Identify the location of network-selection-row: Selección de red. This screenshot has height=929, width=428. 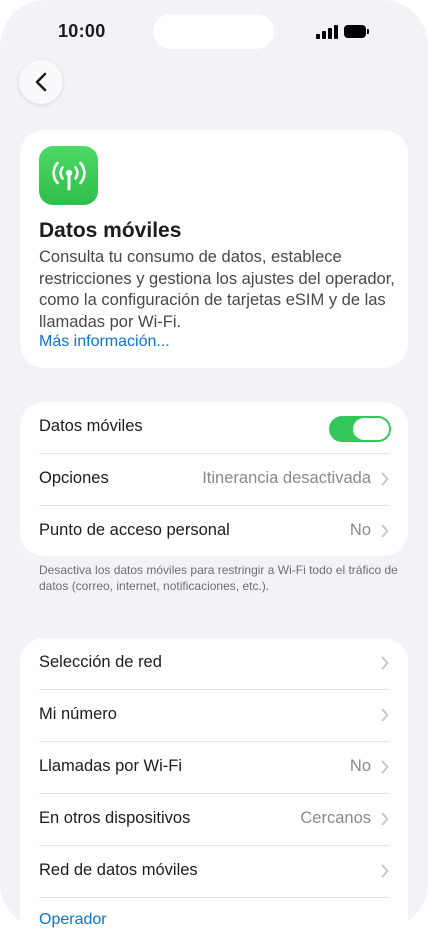
(214, 664).